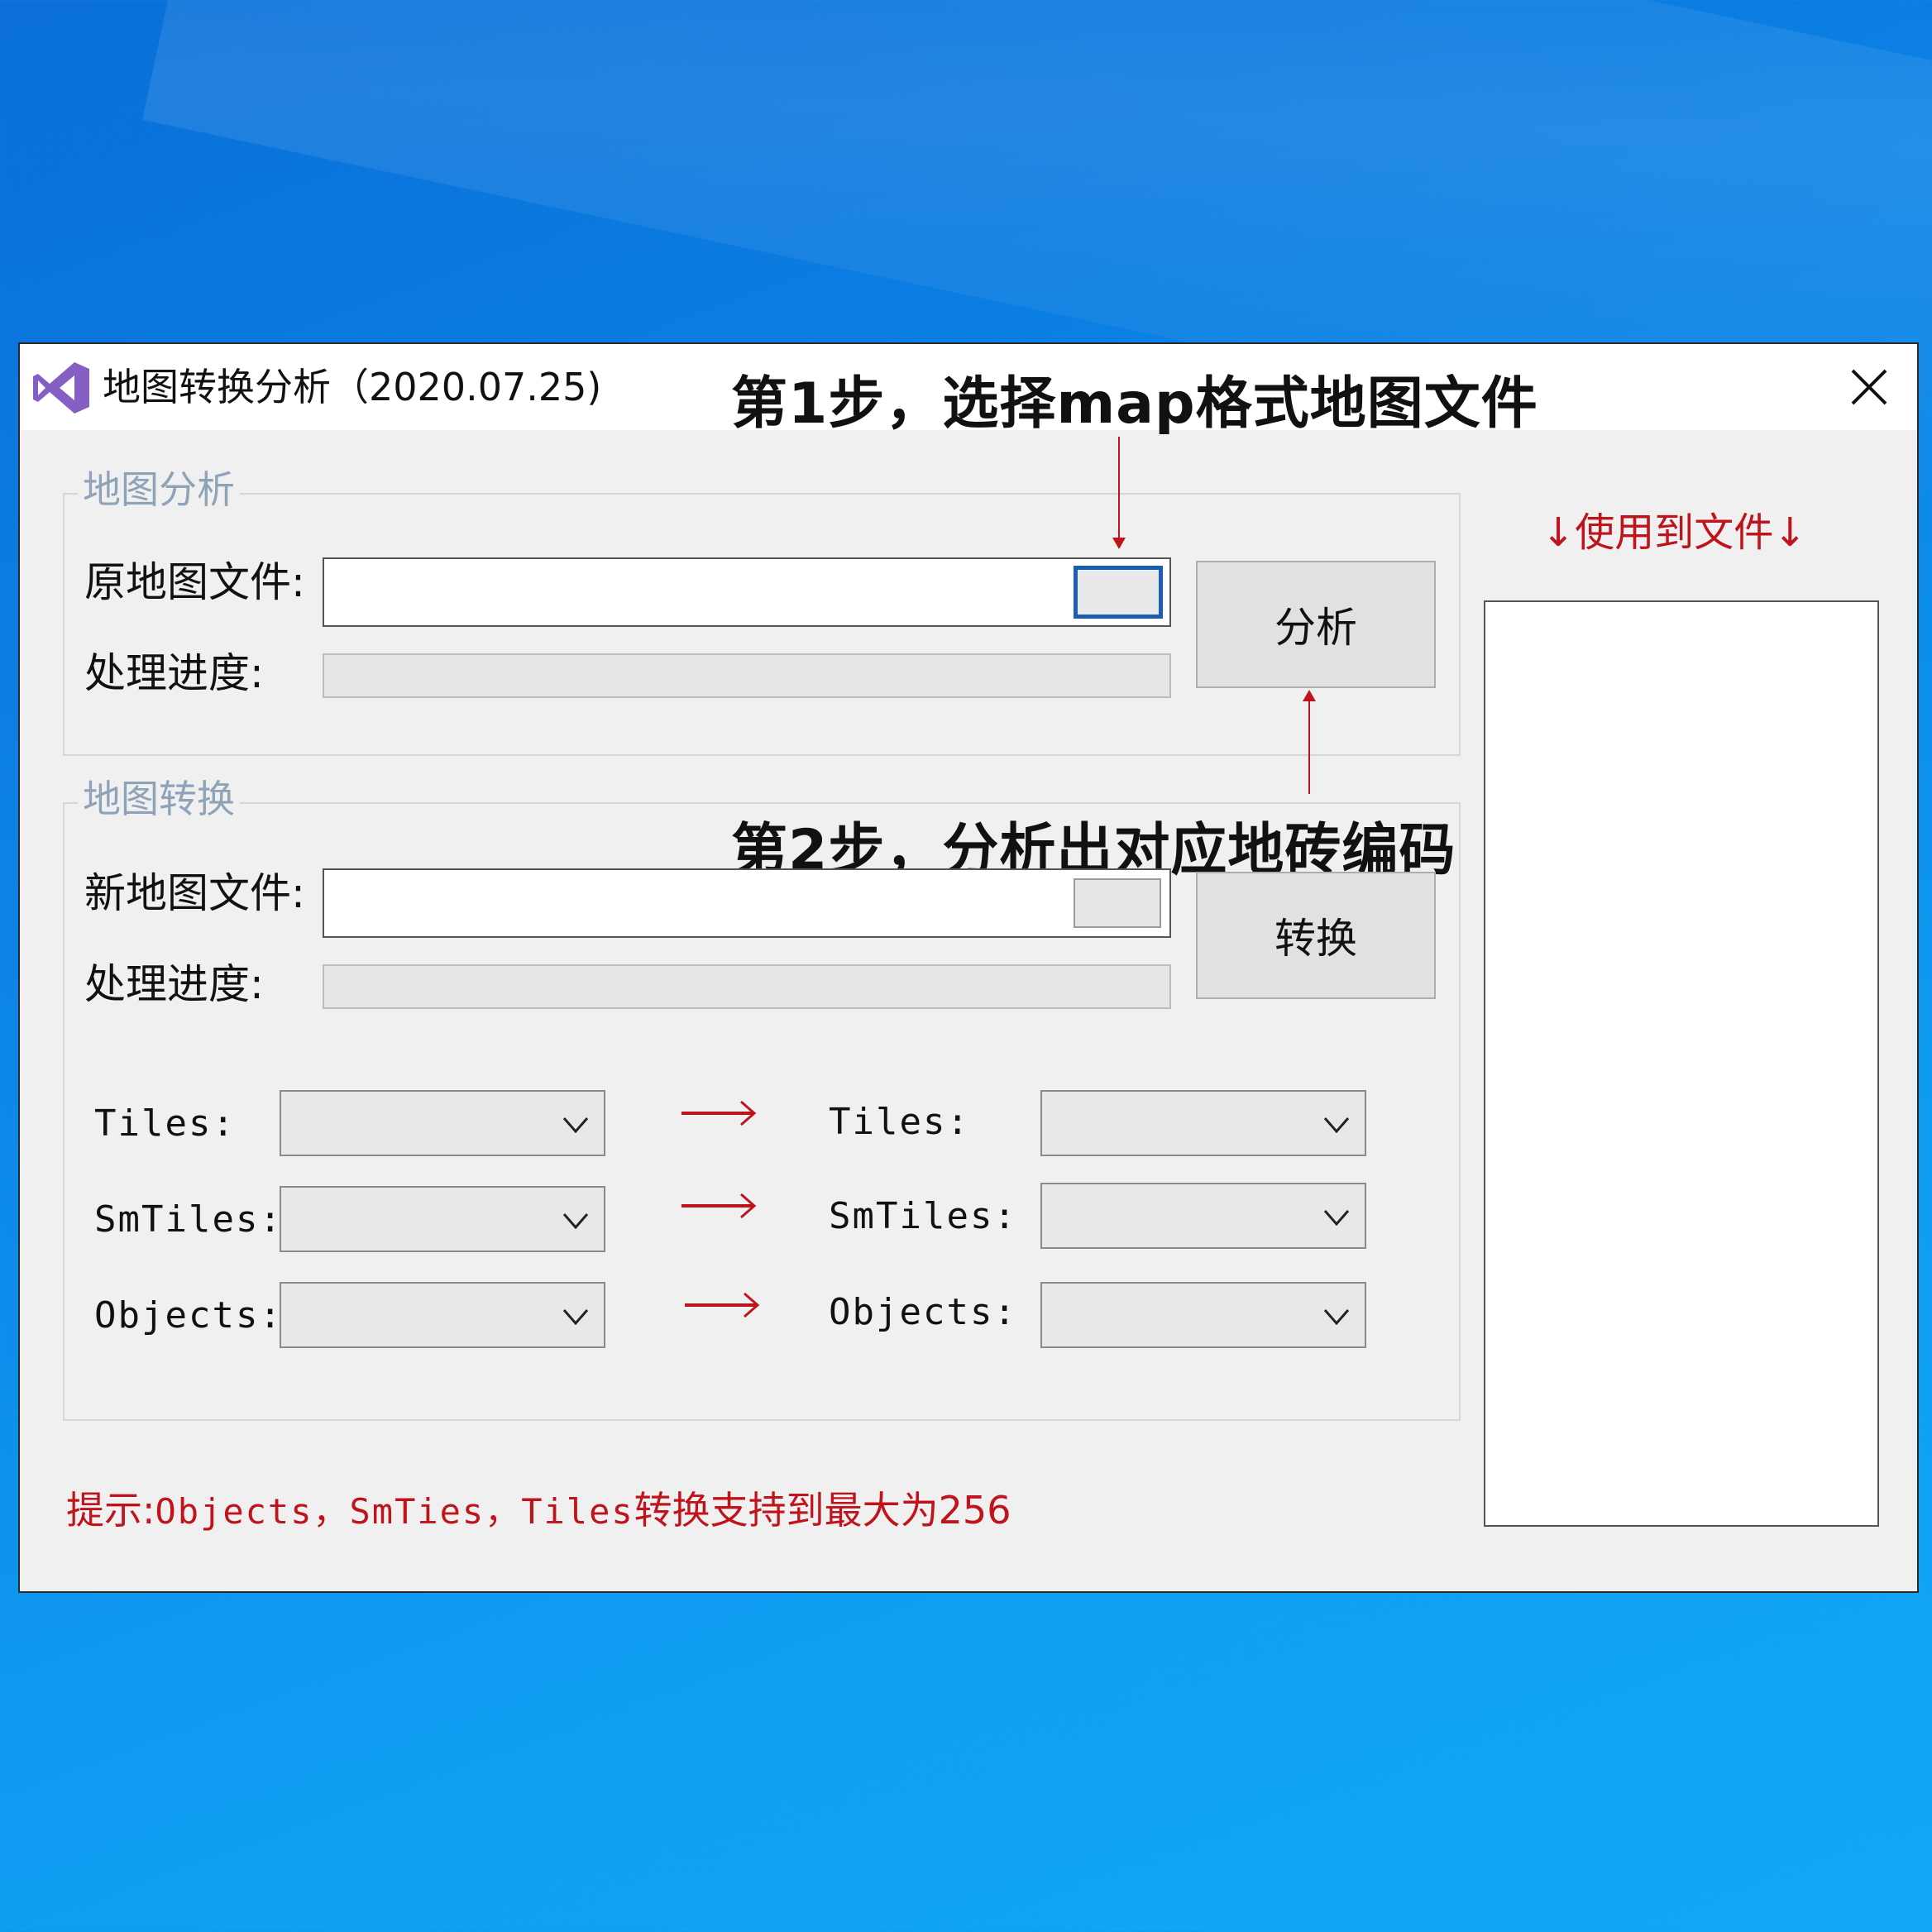  Describe the element at coordinates (1203, 1315) in the screenshot. I see `objects-target-combo` at that location.